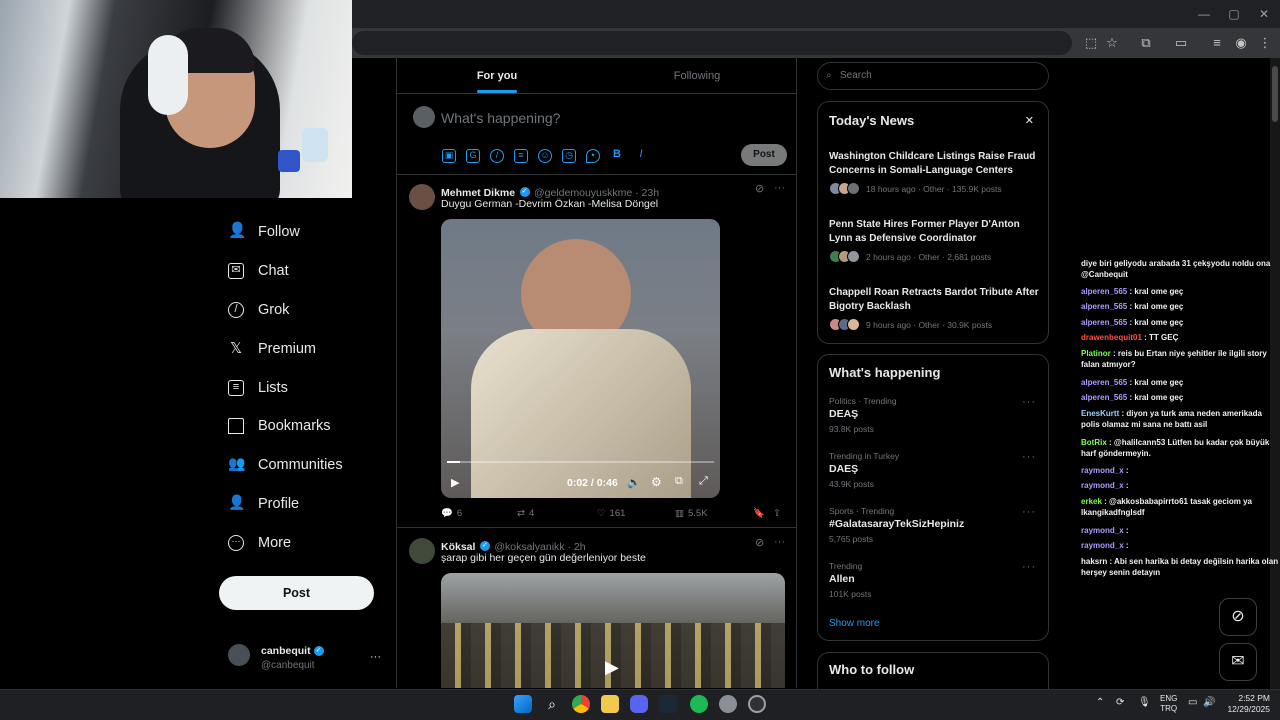  What do you see at coordinates (375, 657) in the screenshot?
I see `account-more-icon: ···` at bounding box center [375, 657].